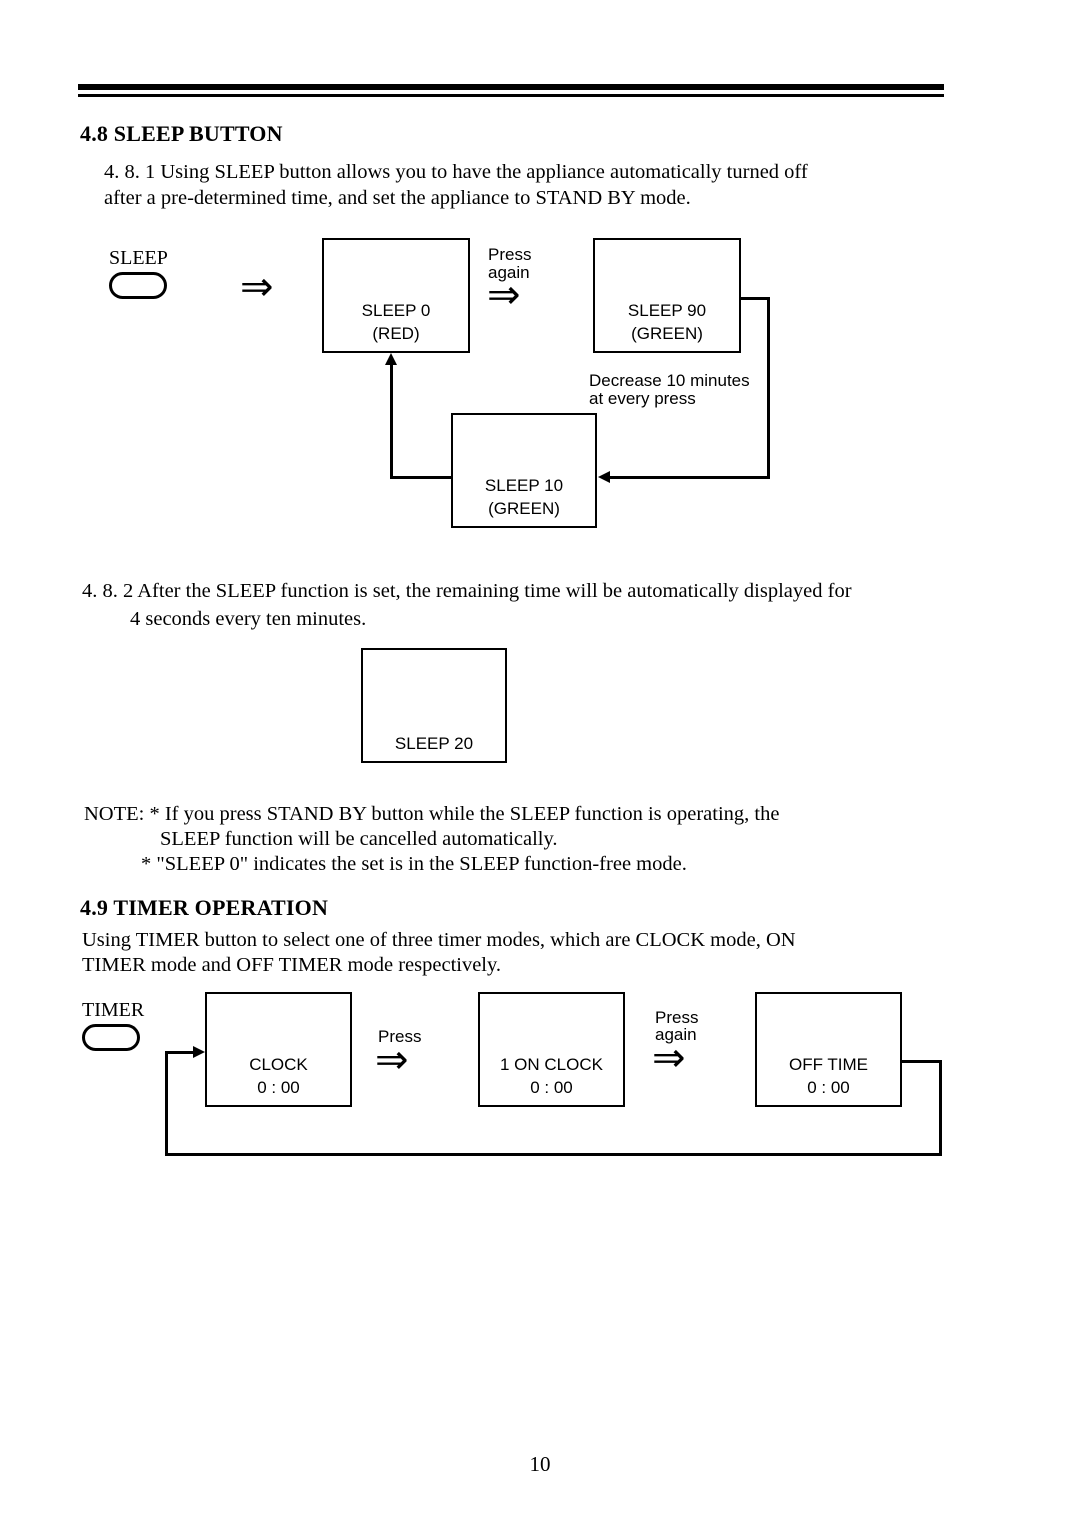  Describe the element at coordinates (434, 705) in the screenshot. I see `sleep-display-example-box: SLEEP 20` at that location.